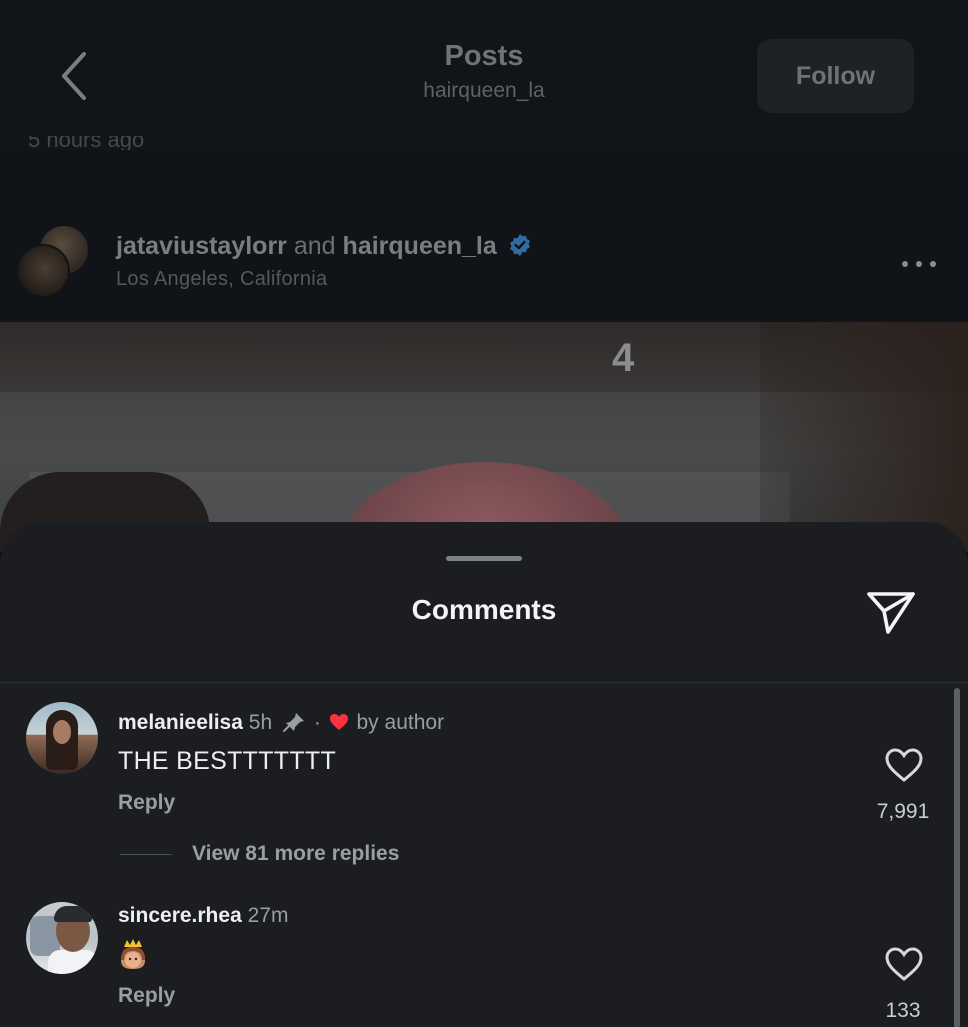 Image resolution: width=968 pixels, height=1027 pixels. Describe the element at coordinates (484, 609) in the screenshot. I see `comments-title: Comments` at that location.